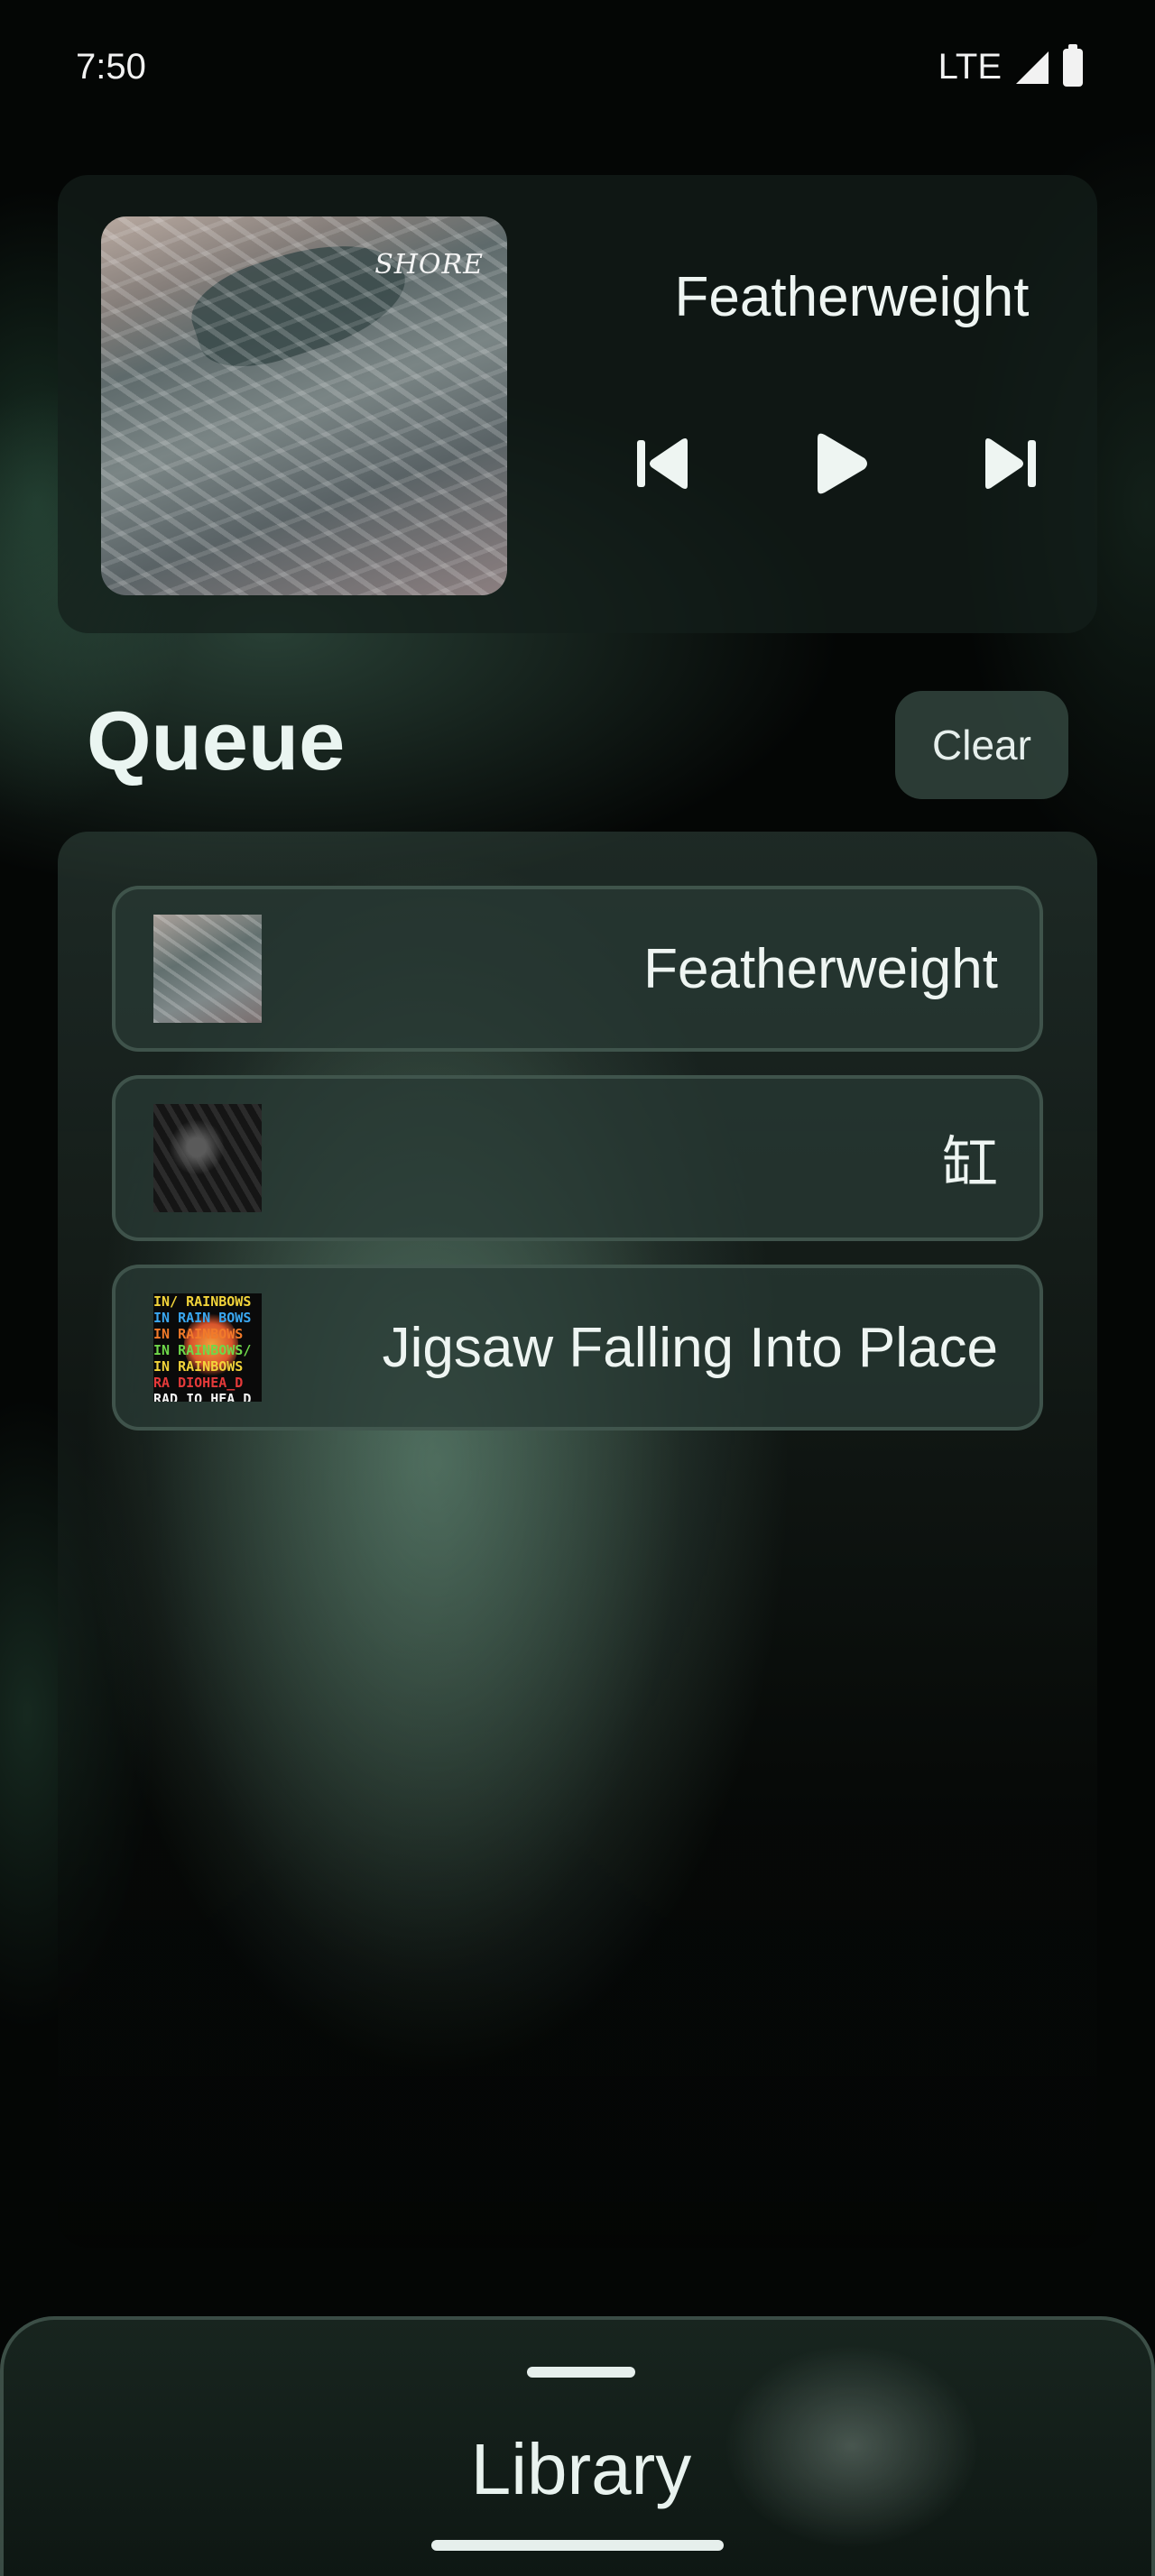 Image resolution: width=1155 pixels, height=2576 pixels. I want to click on library-sheet: Library, so click(577, 2446).